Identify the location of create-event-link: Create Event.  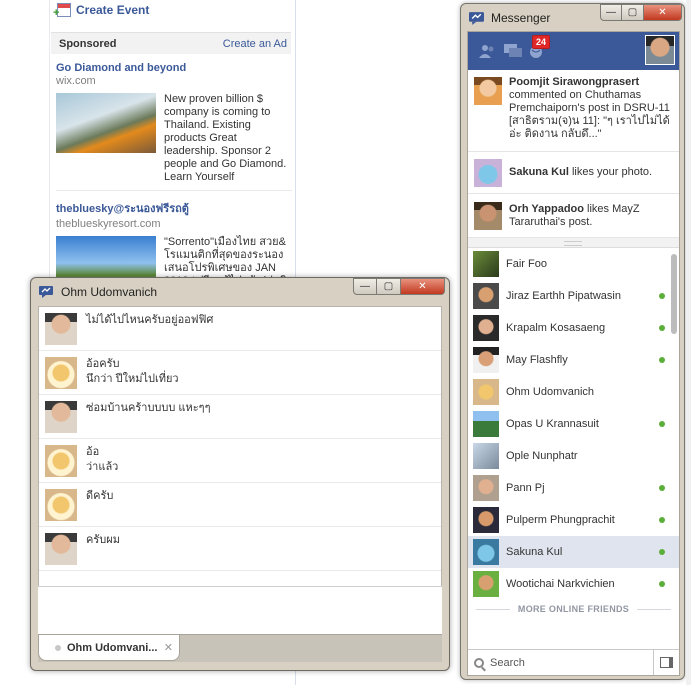
(101, 10).